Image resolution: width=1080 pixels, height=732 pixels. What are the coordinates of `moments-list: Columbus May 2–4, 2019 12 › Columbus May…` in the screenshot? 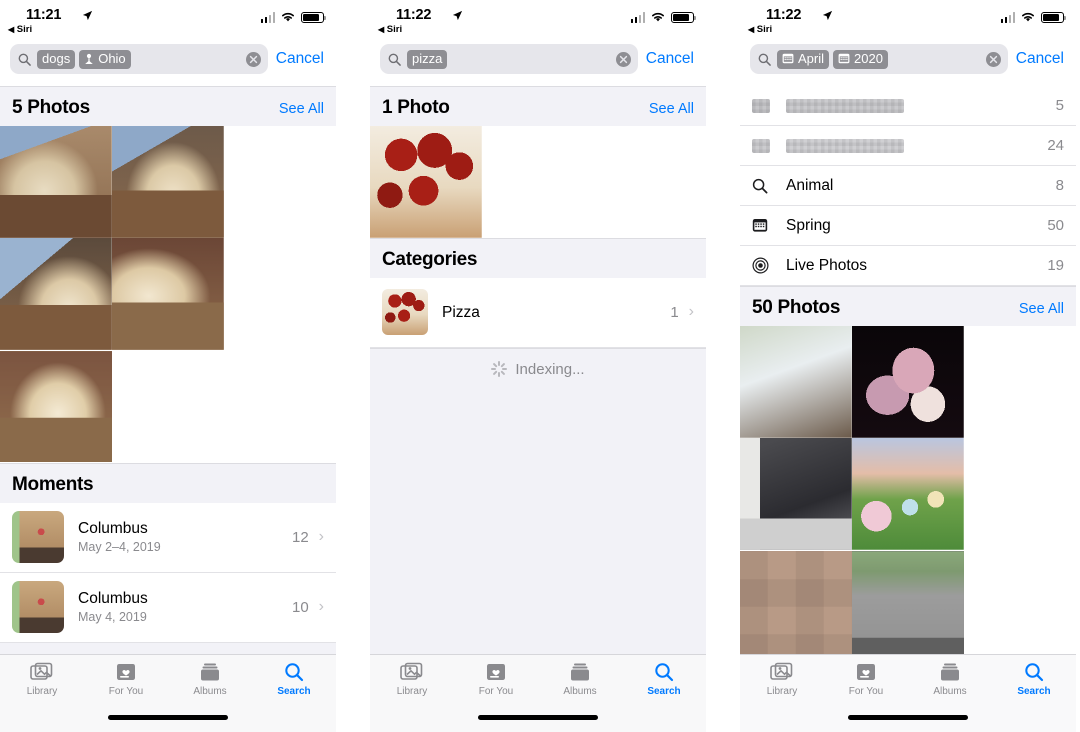 It's located at (168, 572).